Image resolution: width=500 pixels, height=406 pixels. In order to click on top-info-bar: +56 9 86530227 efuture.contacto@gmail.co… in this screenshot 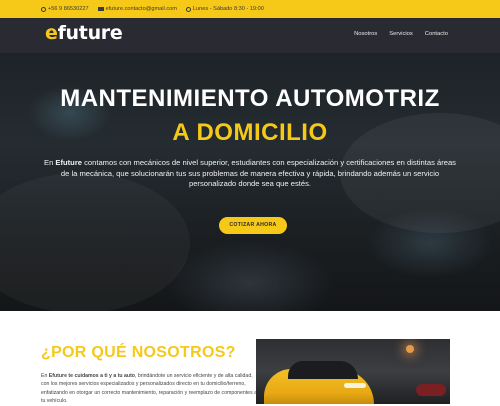, I will do `click(250, 9)`.